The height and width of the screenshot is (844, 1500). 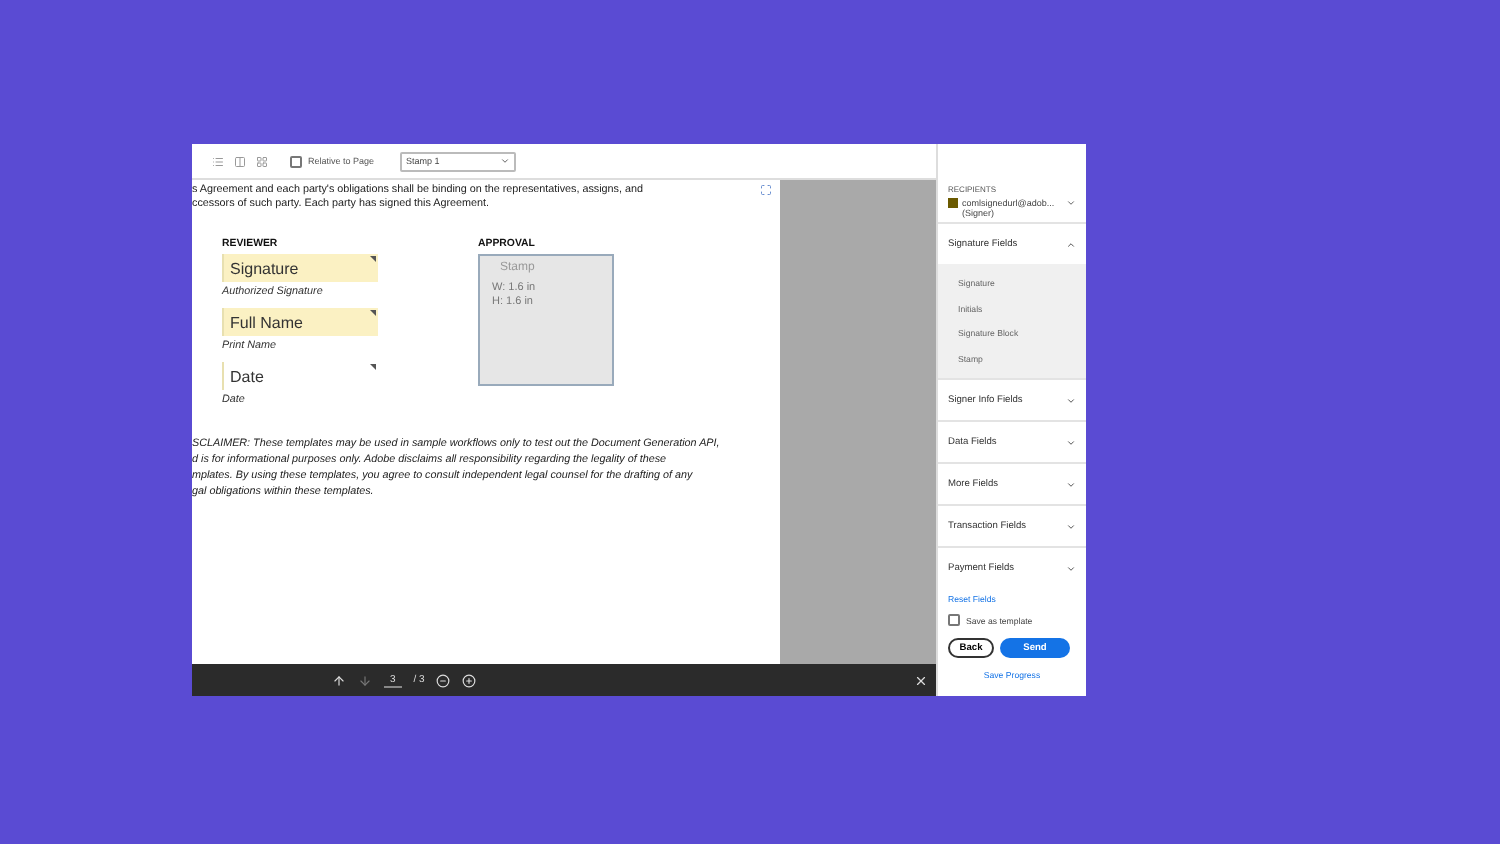 What do you see at coordinates (469, 680) in the screenshot?
I see `zoom-in-icon` at bounding box center [469, 680].